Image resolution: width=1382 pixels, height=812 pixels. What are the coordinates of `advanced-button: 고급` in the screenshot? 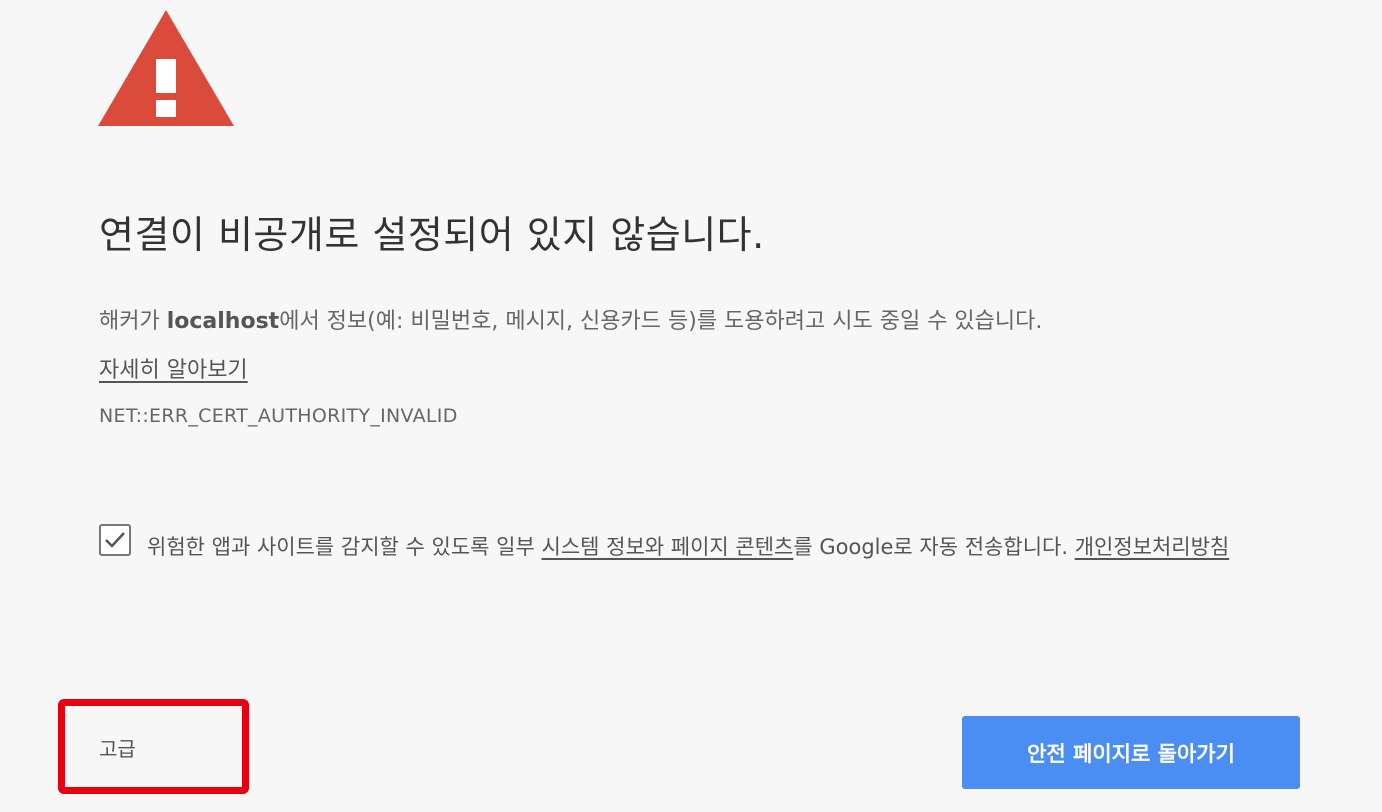 It's located at (117, 747).